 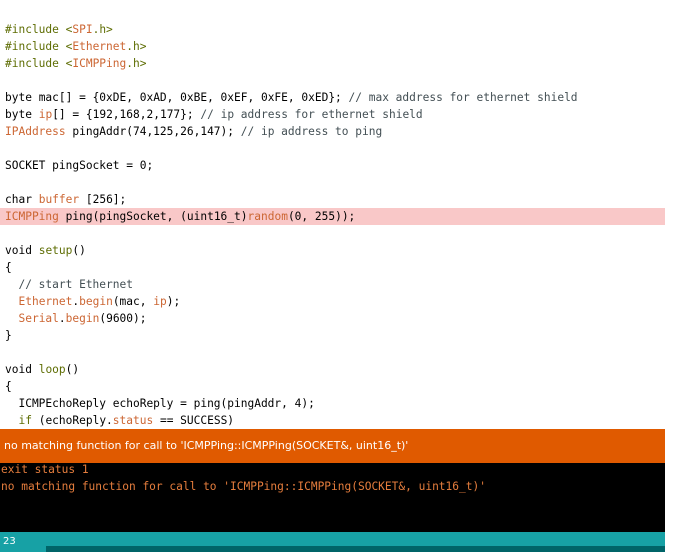 What do you see at coordinates (321, 216) in the screenshot?
I see `code-token: (0, 255));` at bounding box center [321, 216].